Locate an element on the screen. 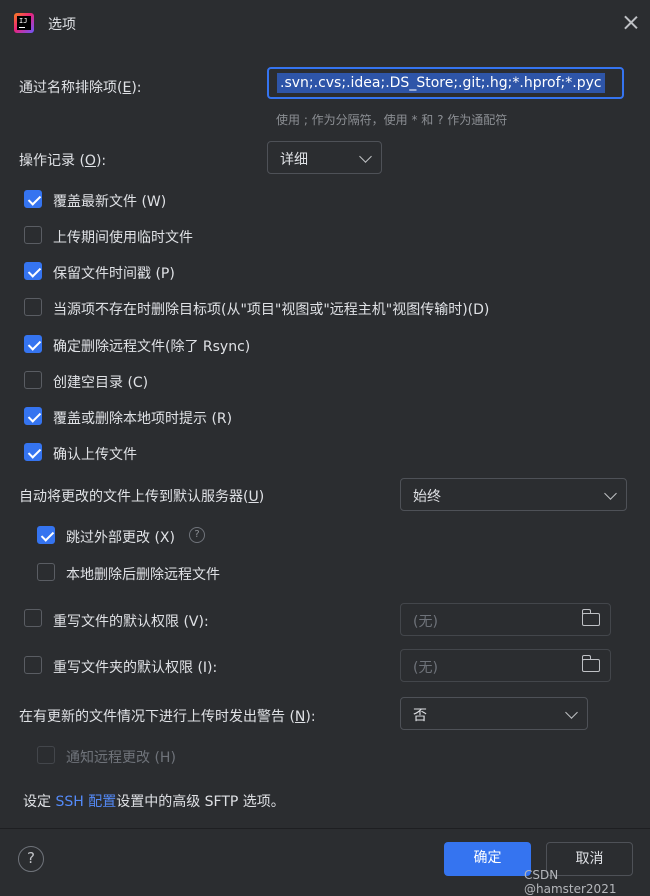  checkbox-notify-remote is located at coordinates (46, 755).